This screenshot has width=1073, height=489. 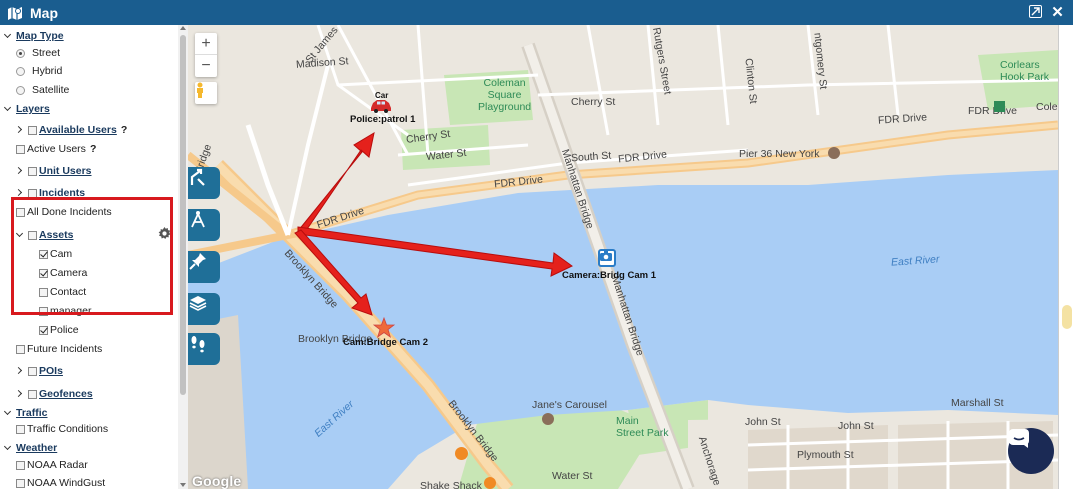 What do you see at coordinates (992, 111) in the screenshot?
I see `map-label-fdr-4: FDR Drive` at bounding box center [992, 111].